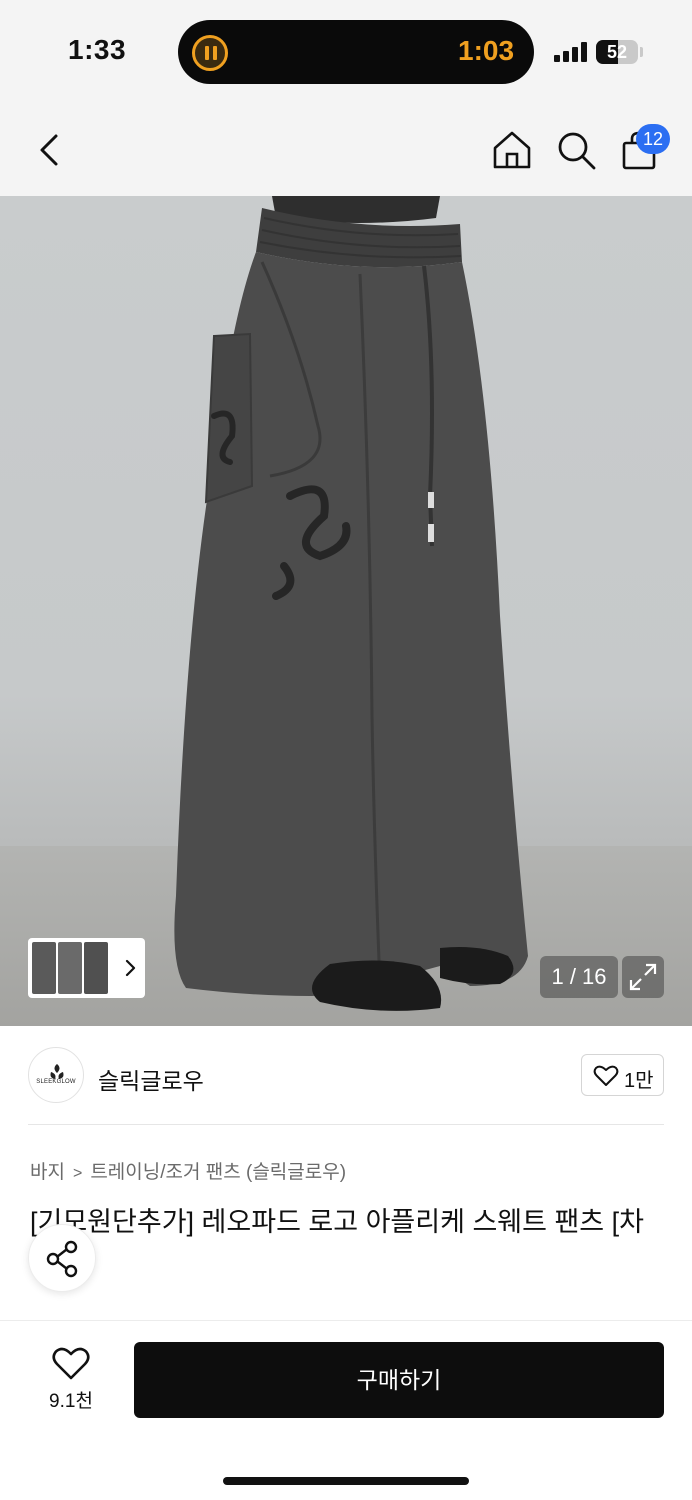  What do you see at coordinates (337, 1242) in the screenshot?
I see `product-title: [기모원단추가] 레오파드 로고 아플리케 스웨트 팬츠 [차콜]` at bounding box center [337, 1242].